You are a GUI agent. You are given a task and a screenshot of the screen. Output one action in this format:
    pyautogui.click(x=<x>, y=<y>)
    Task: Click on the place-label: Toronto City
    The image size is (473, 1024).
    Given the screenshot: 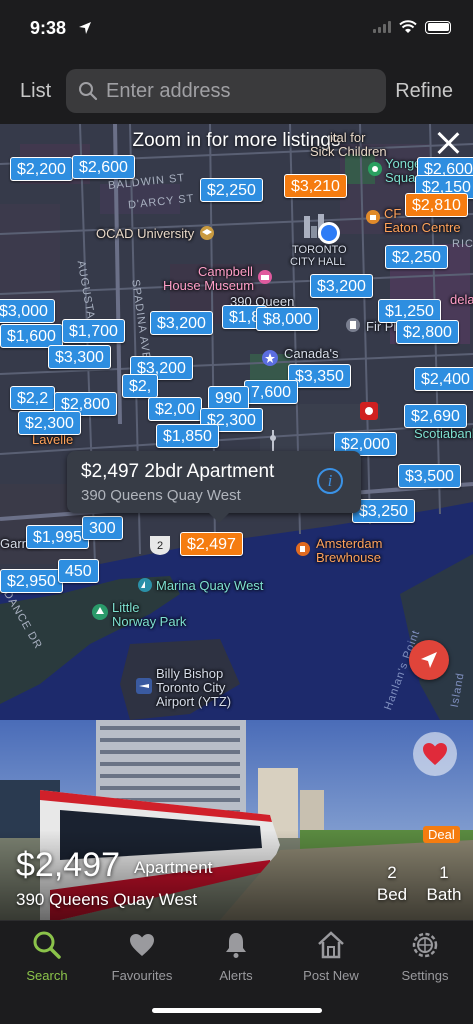 What is the action you would take?
    pyautogui.click(x=191, y=687)
    